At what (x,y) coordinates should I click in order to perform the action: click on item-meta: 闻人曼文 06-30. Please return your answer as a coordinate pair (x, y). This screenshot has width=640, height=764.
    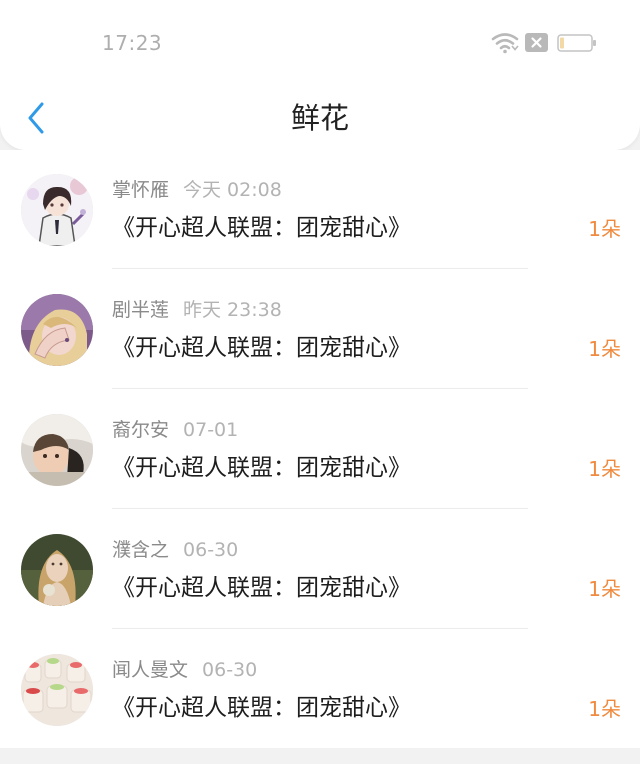
    Looking at the image, I should click on (184, 670).